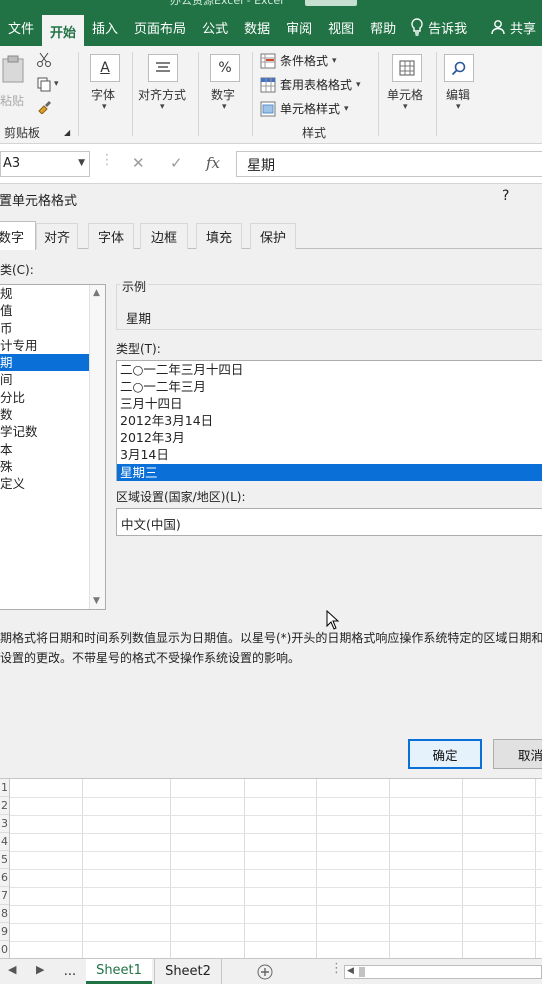 The width and height of the screenshot is (542, 984). What do you see at coordinates (498, 27) in the screenshot?
I see `person-icon` at bounding box center [498, 27].